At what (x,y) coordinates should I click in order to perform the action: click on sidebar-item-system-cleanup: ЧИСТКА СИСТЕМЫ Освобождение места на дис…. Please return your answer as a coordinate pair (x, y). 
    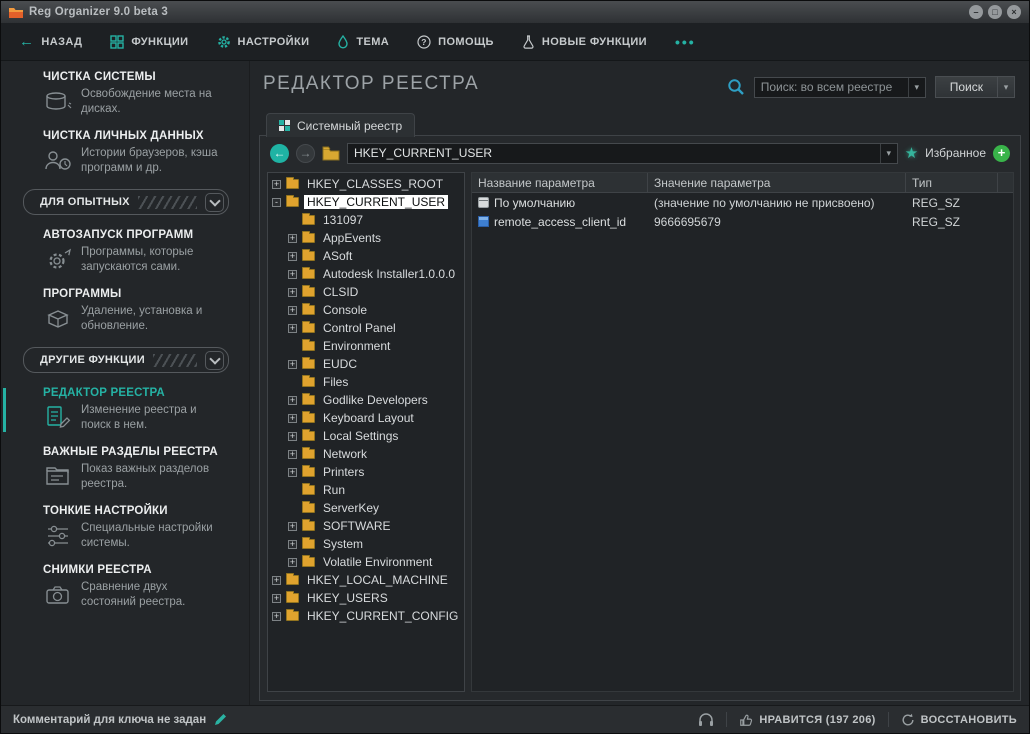
    Looking at the image, I should click on (125, 94).